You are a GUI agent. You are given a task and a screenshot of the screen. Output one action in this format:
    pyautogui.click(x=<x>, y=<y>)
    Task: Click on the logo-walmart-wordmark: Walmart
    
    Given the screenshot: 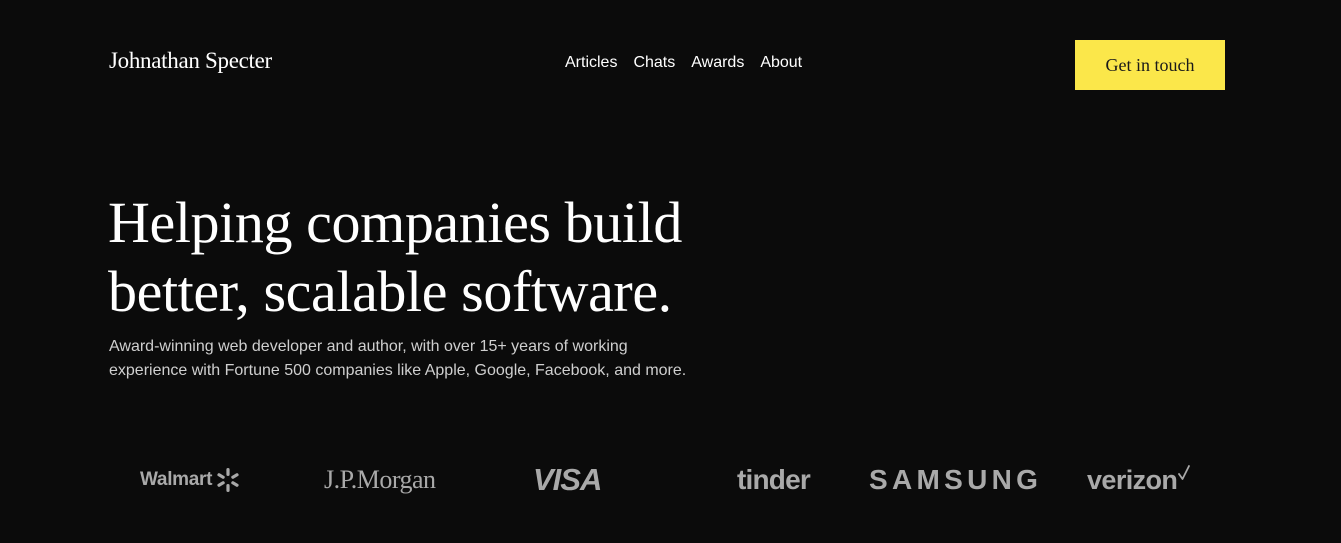 What is the action you would take?
    pyautogui.click(x=176, y=479)
    